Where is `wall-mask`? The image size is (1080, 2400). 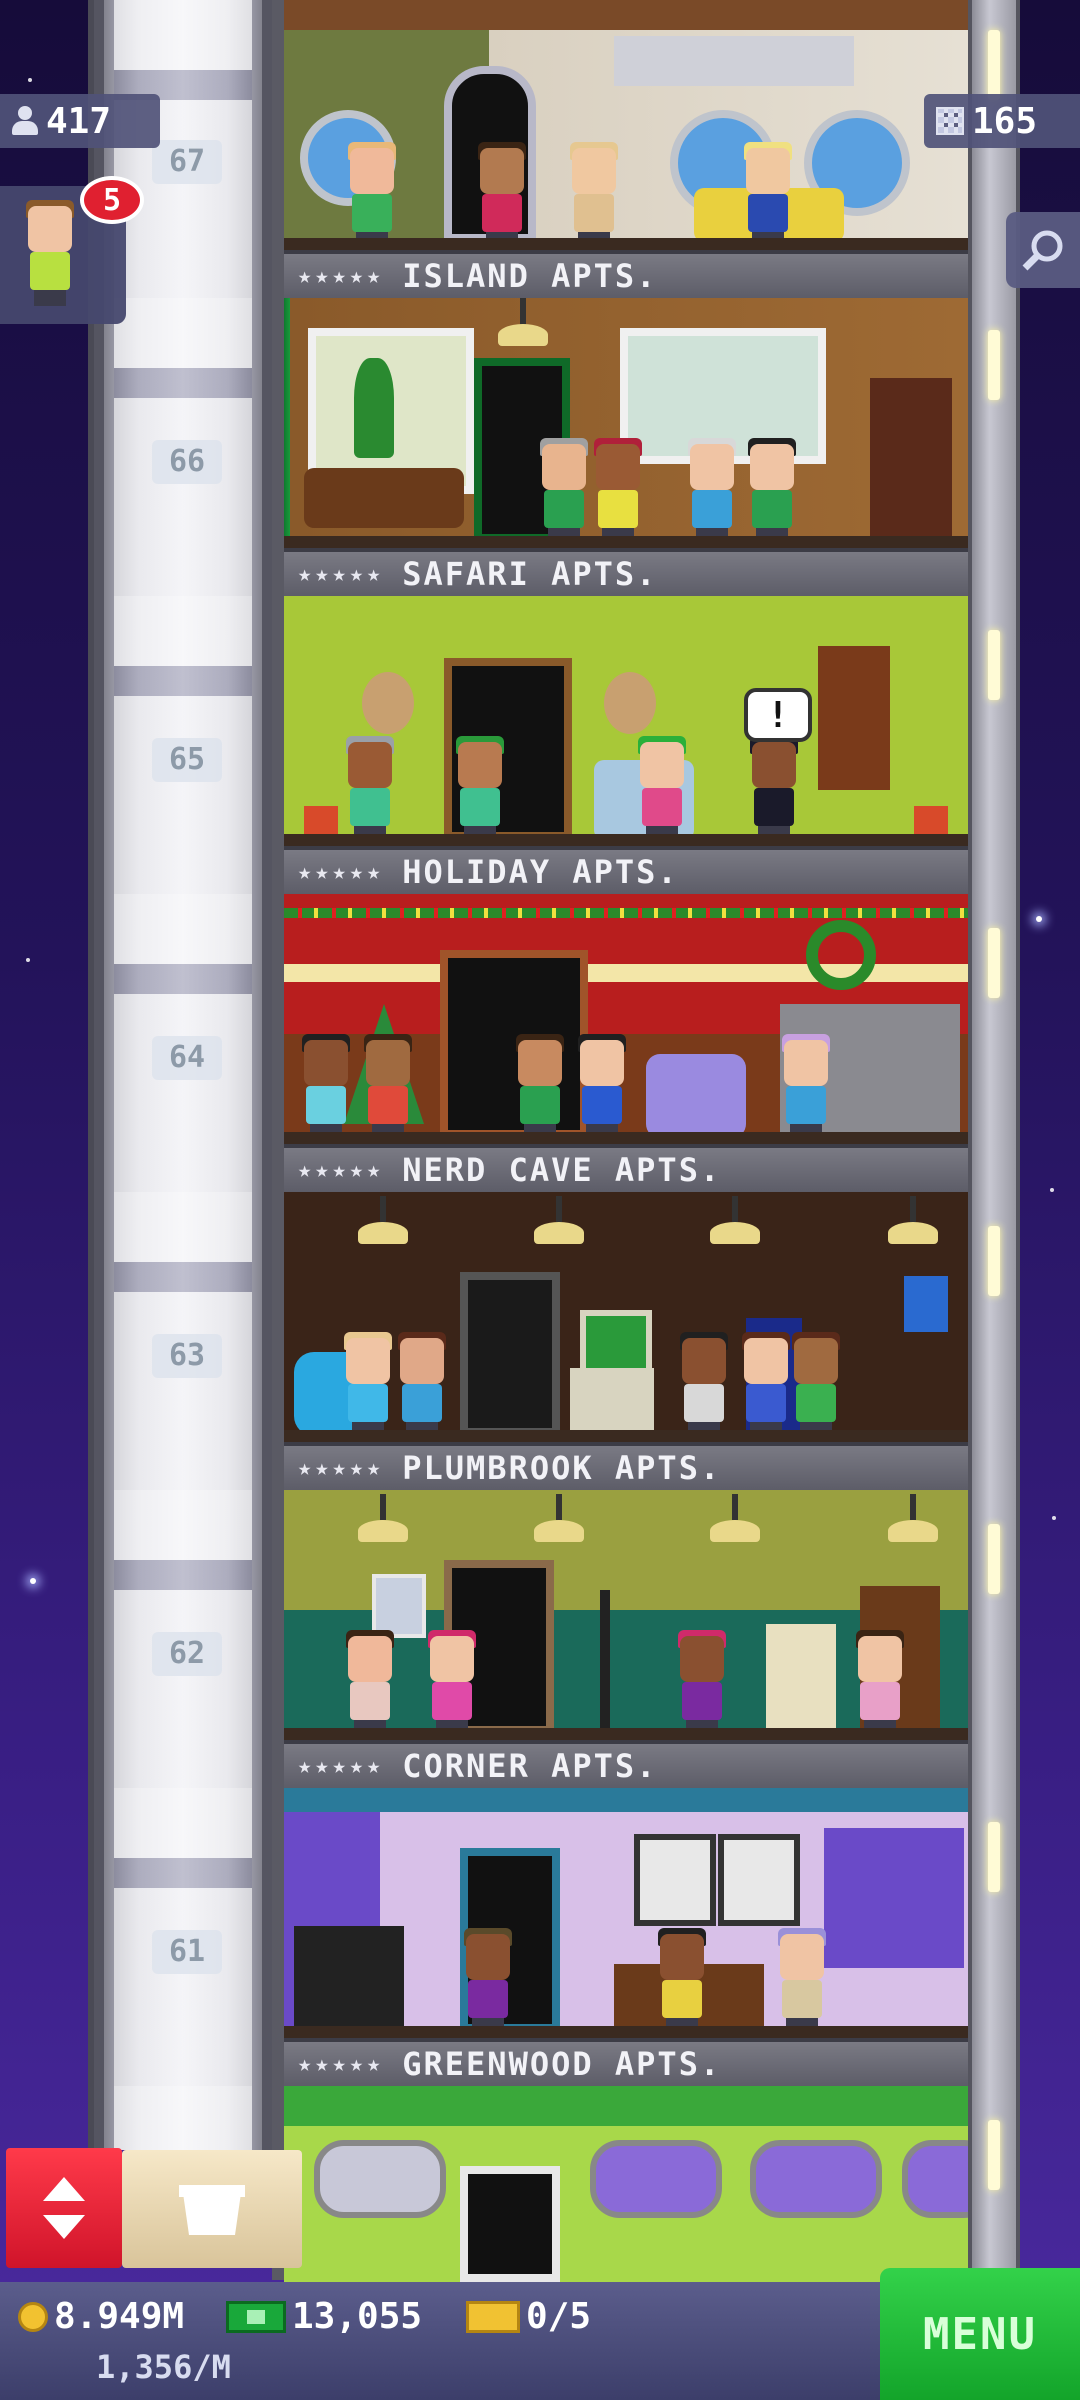 wall-mask is located at coordinates (388, 703).